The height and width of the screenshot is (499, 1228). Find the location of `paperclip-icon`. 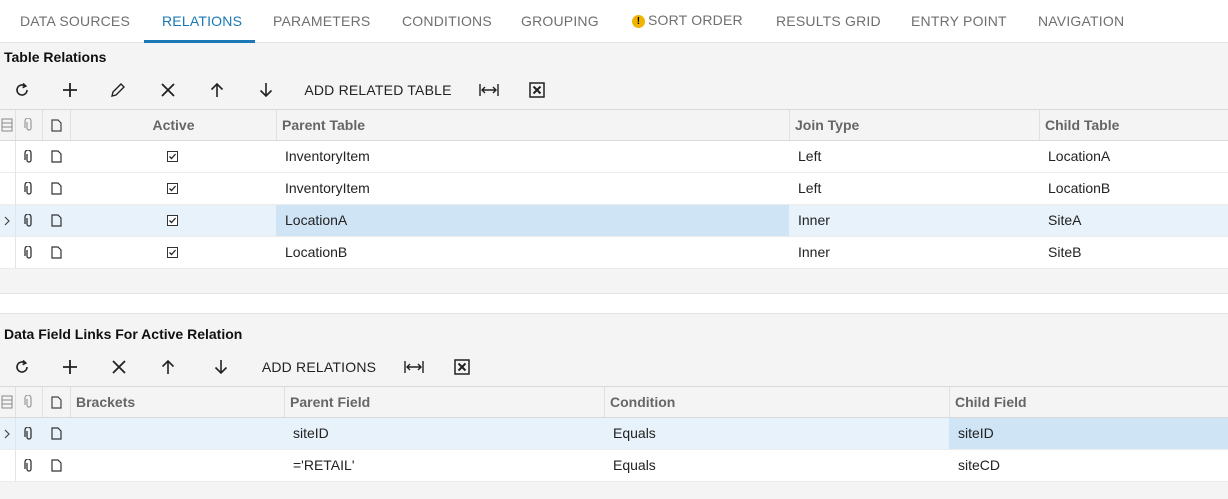

paperclip-icon is located at coordinates (28, 124).